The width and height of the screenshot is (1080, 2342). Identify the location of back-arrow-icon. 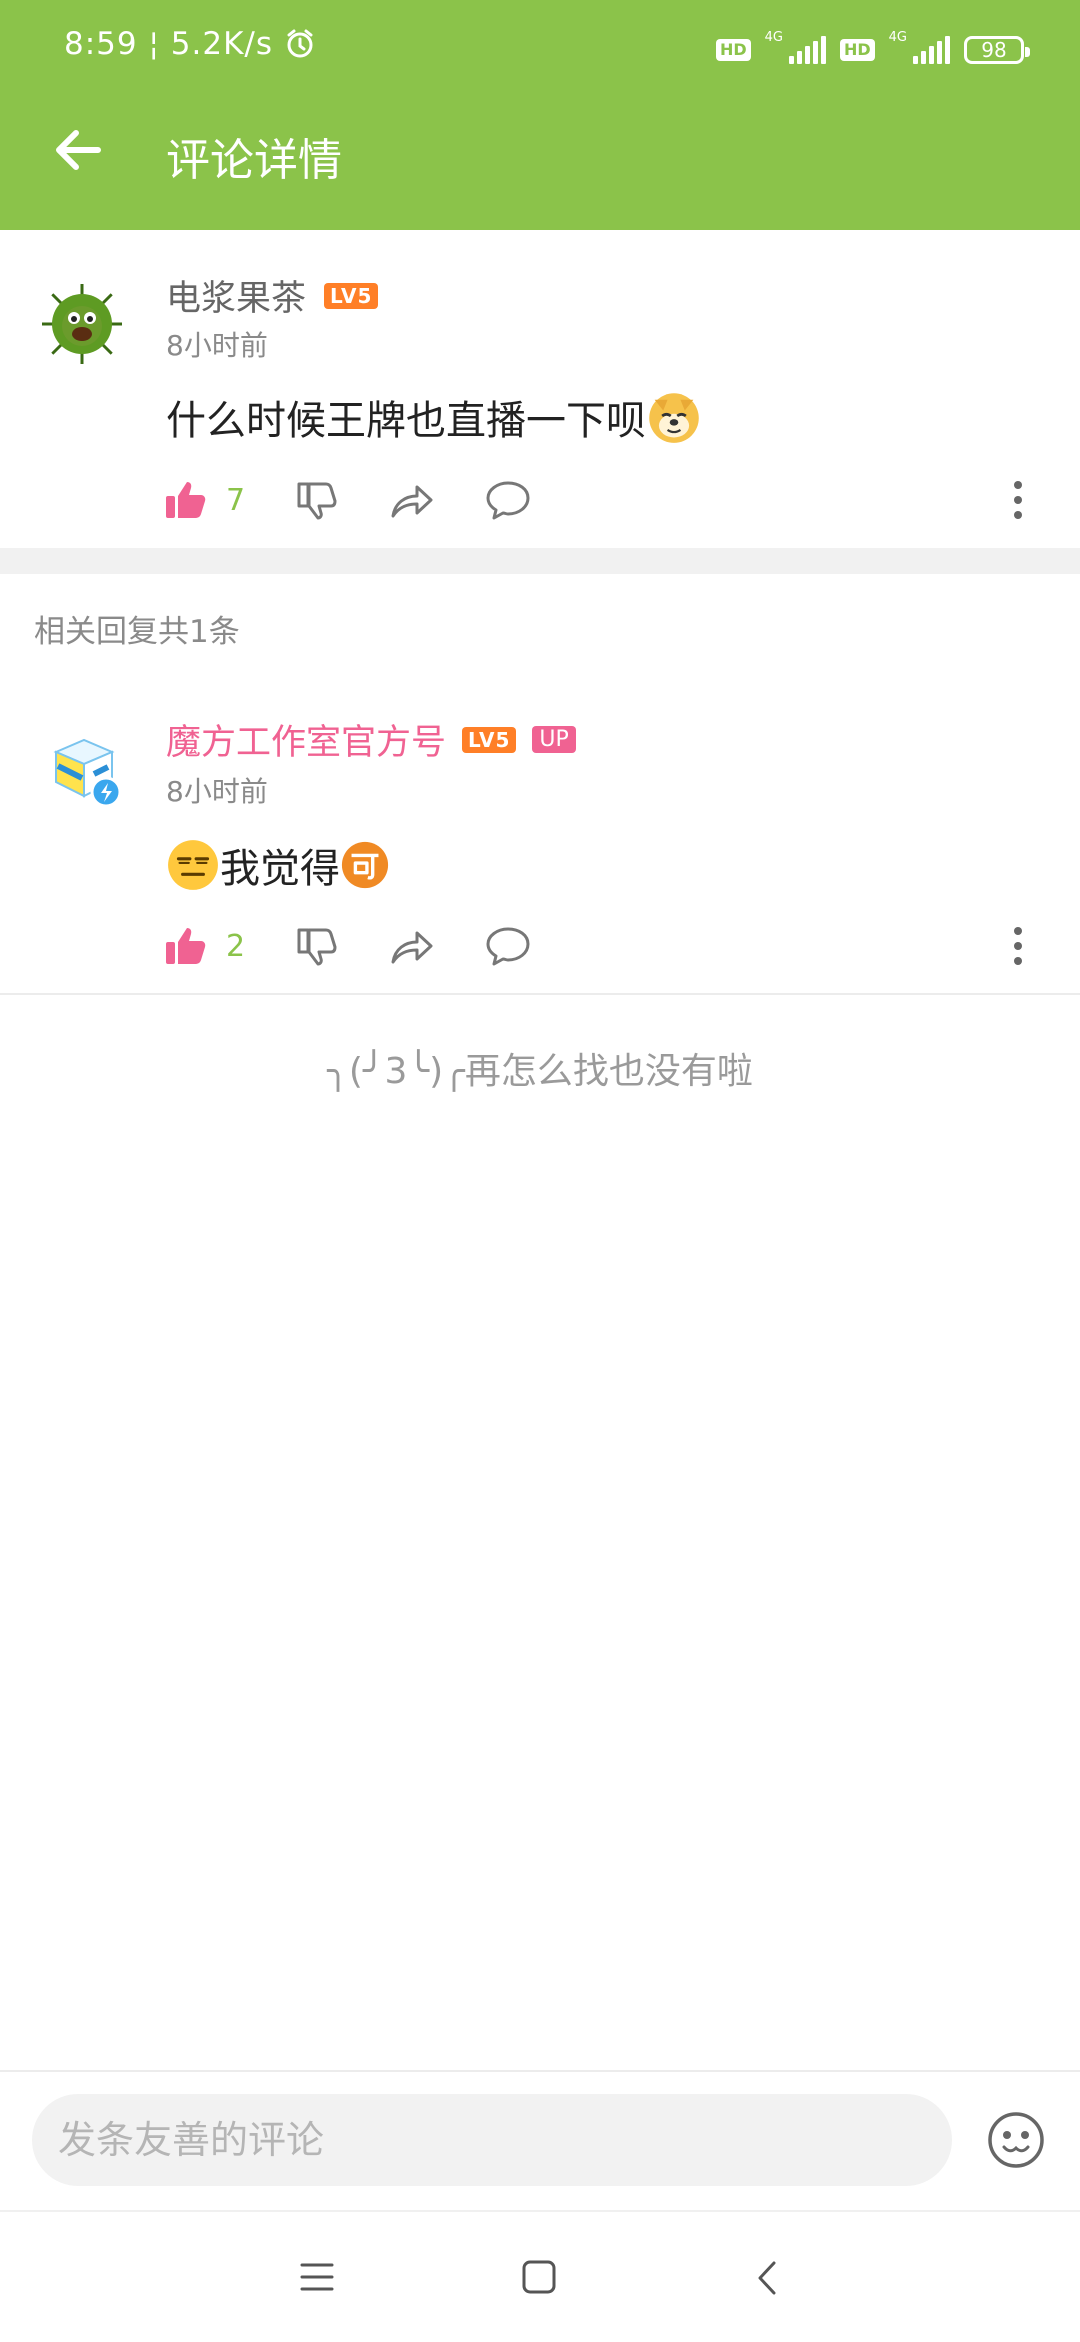
(78, 150).